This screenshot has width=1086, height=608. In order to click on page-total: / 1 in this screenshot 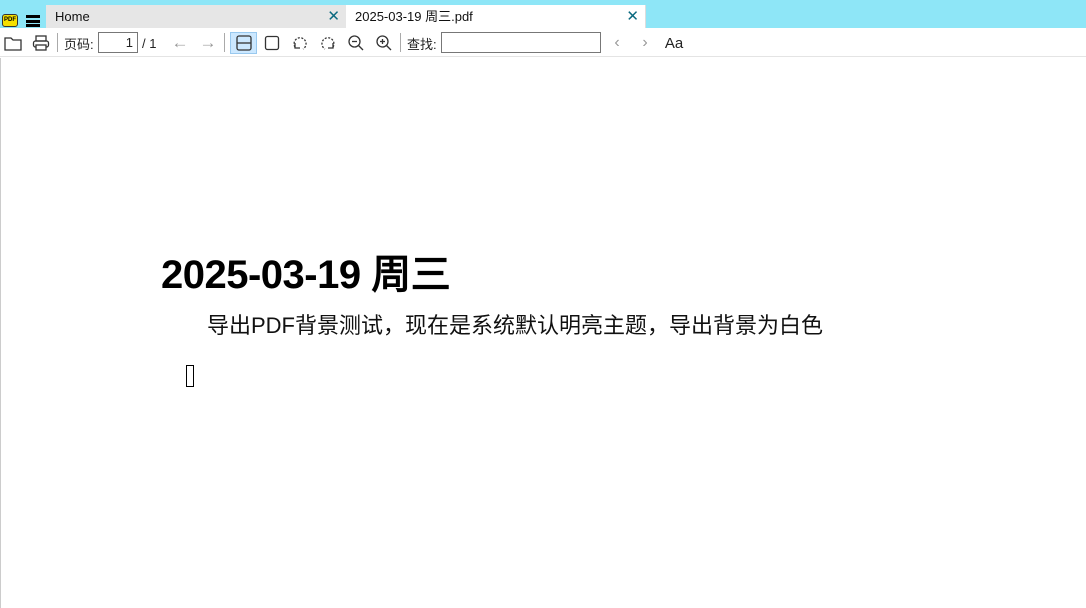, I will do `click(149, 43)`.